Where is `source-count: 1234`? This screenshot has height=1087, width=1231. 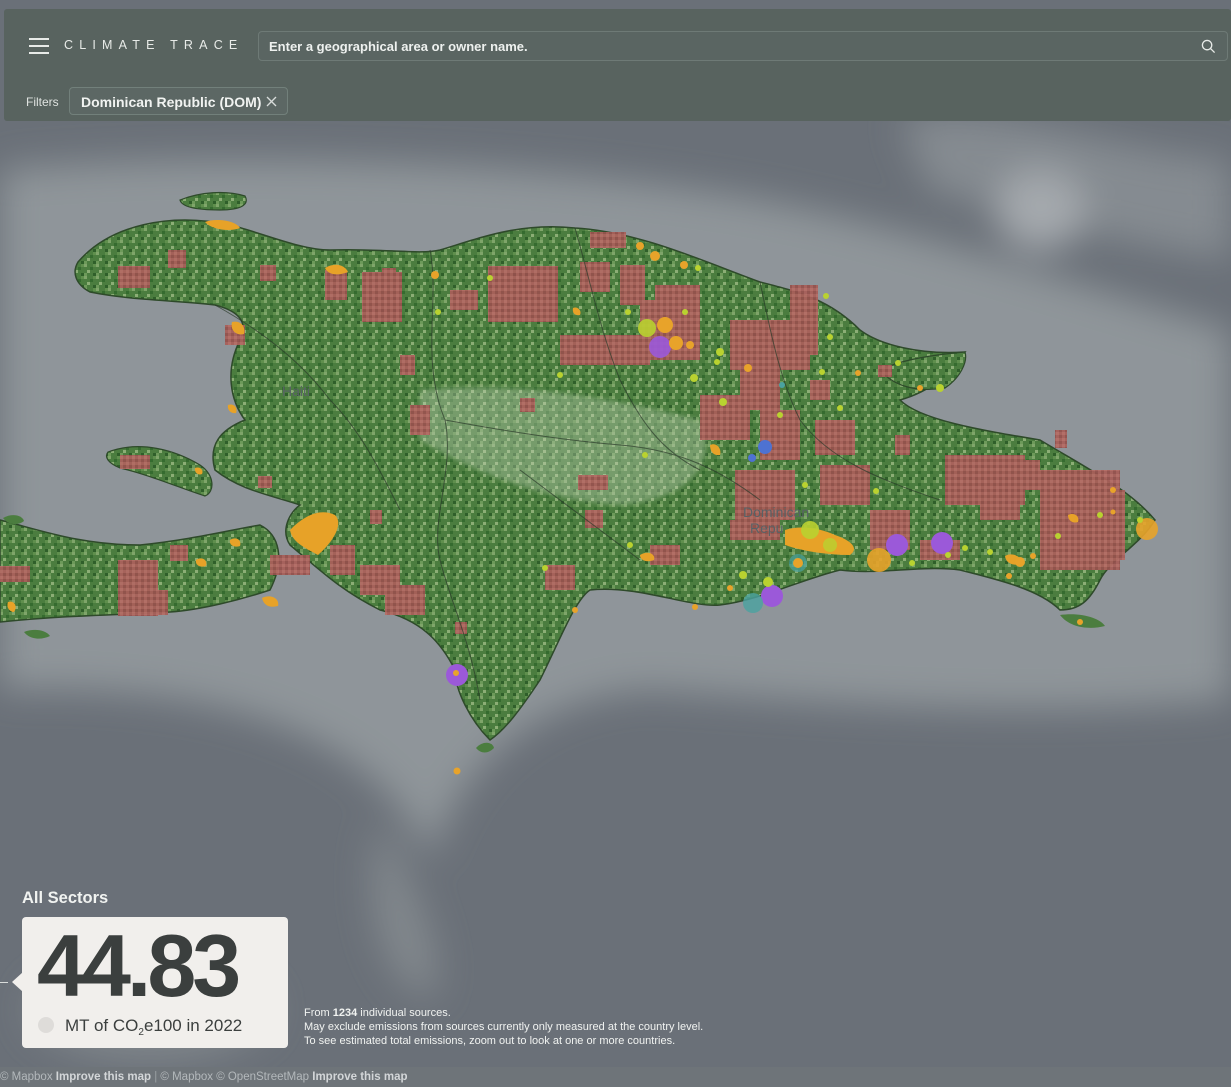
source-count: 1234 is located at coordinates (345, 1013).